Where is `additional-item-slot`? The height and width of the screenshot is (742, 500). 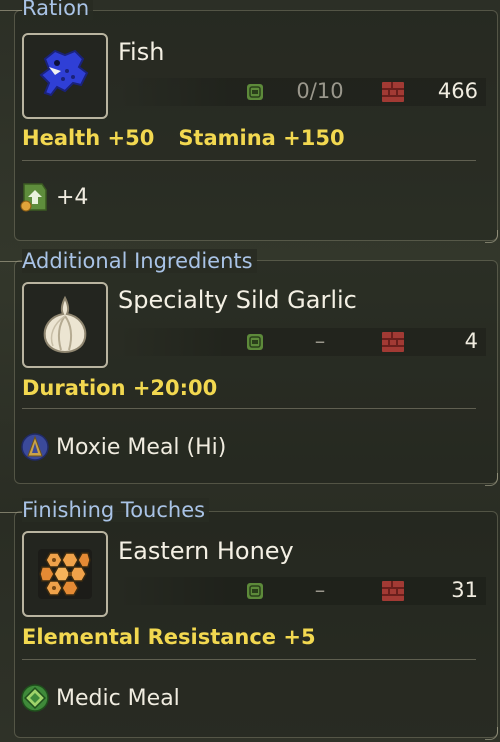
additional-item-slot is located at coordinates (65, 325).